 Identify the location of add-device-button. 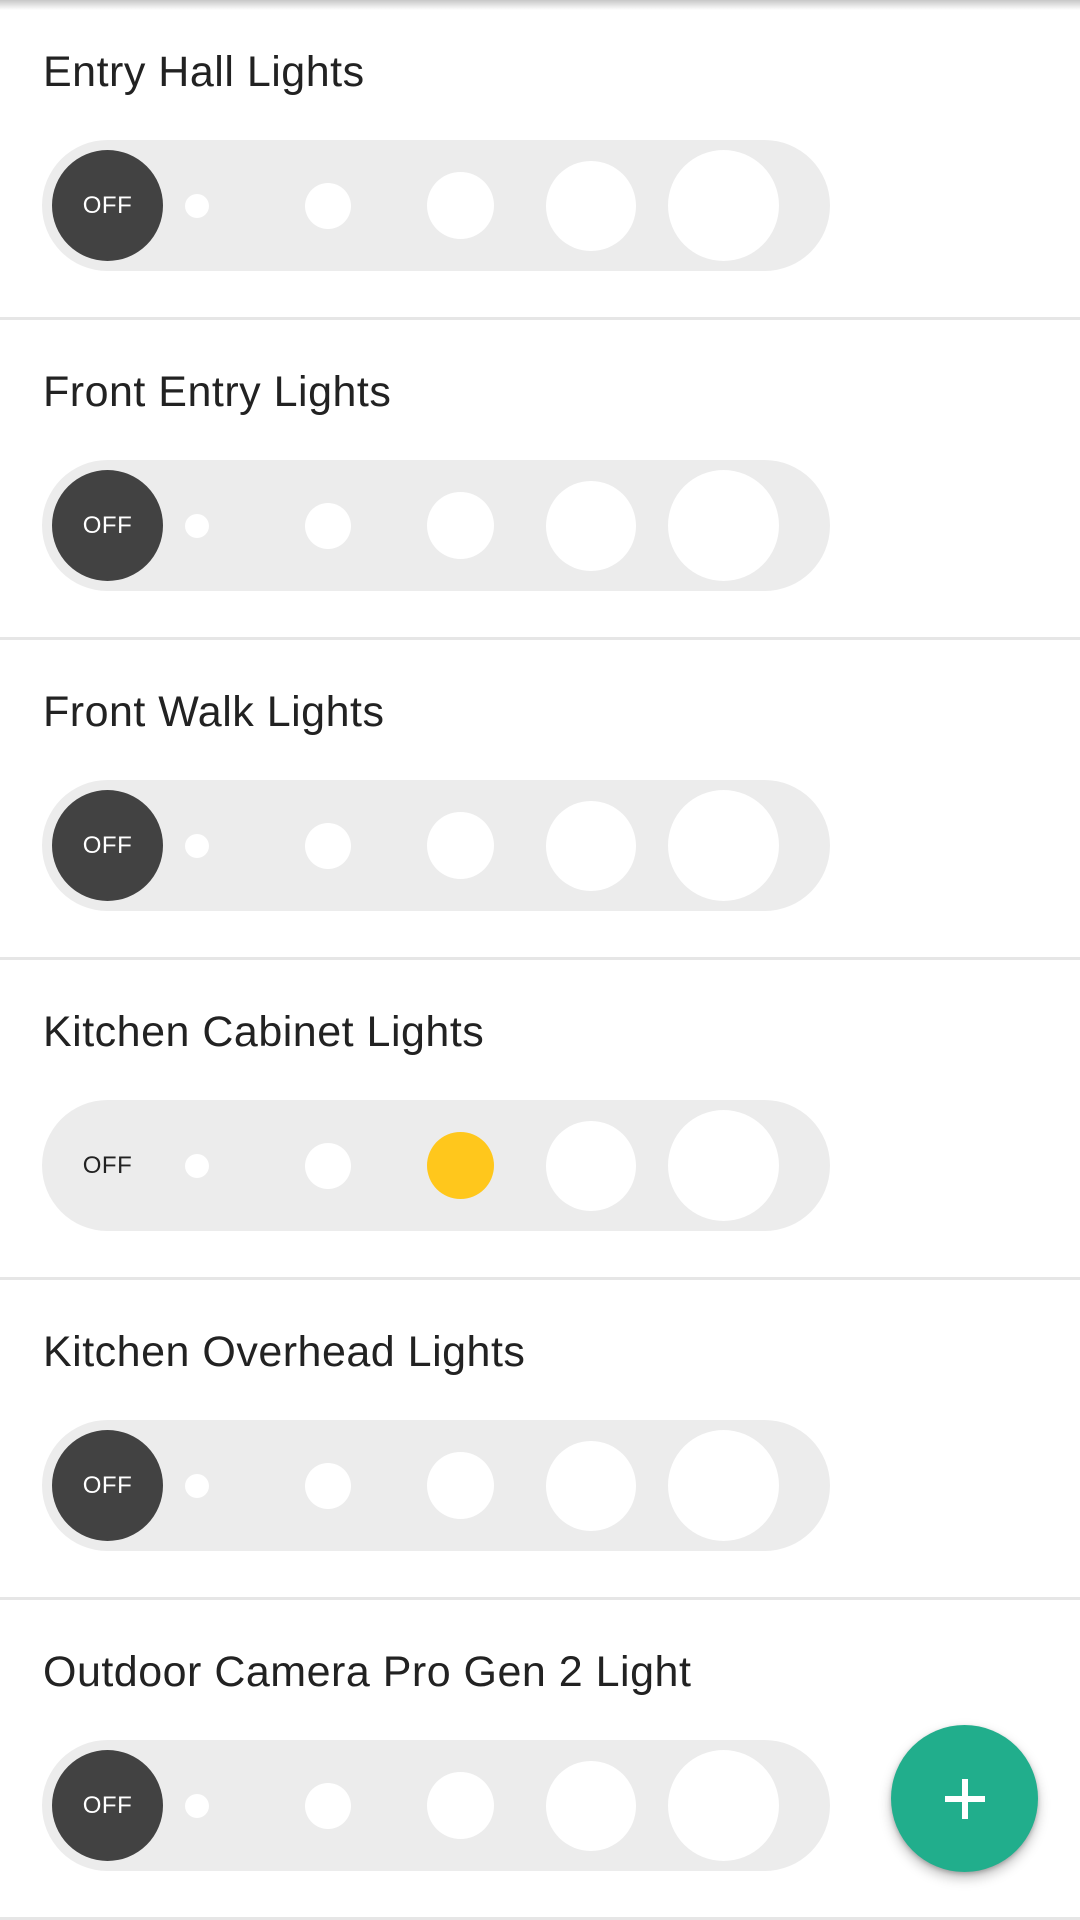
(964, 1798).